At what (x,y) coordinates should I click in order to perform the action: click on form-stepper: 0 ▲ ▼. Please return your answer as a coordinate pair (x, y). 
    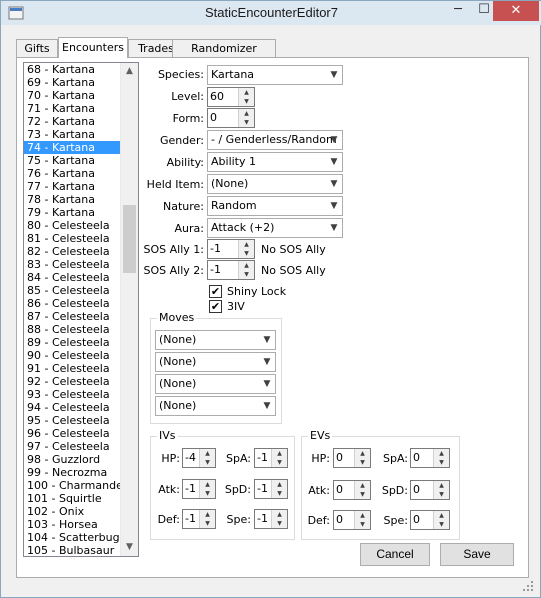
    Looking at the image, I should click on (231, 118).